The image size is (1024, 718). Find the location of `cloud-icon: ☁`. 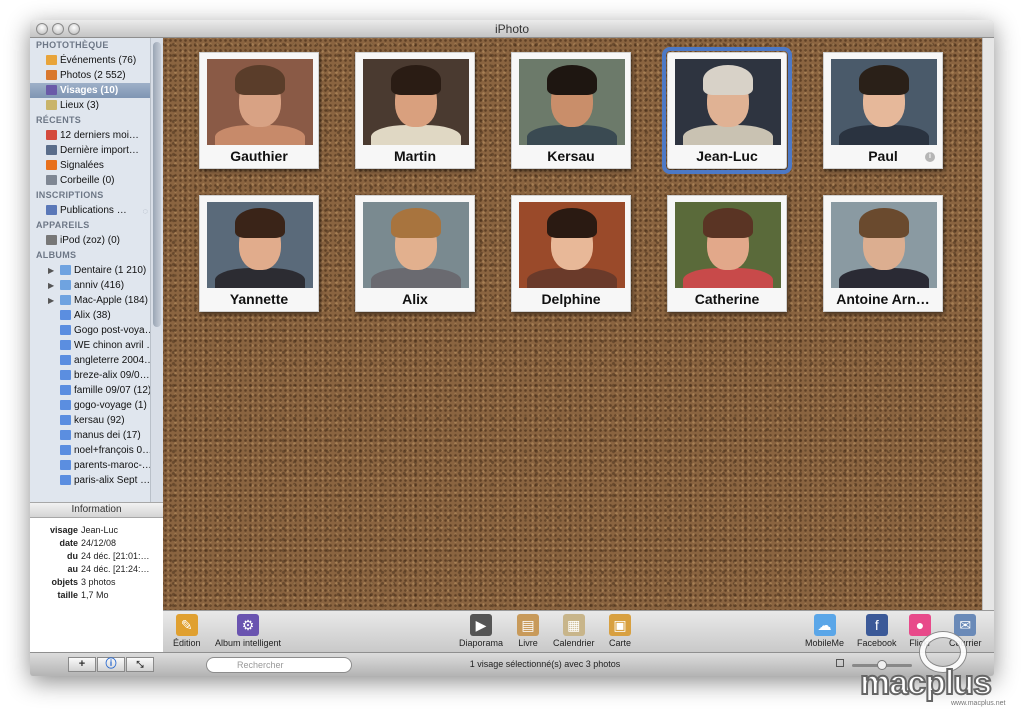

cloud-icon: ☁ is located at coordinates (824, 625).